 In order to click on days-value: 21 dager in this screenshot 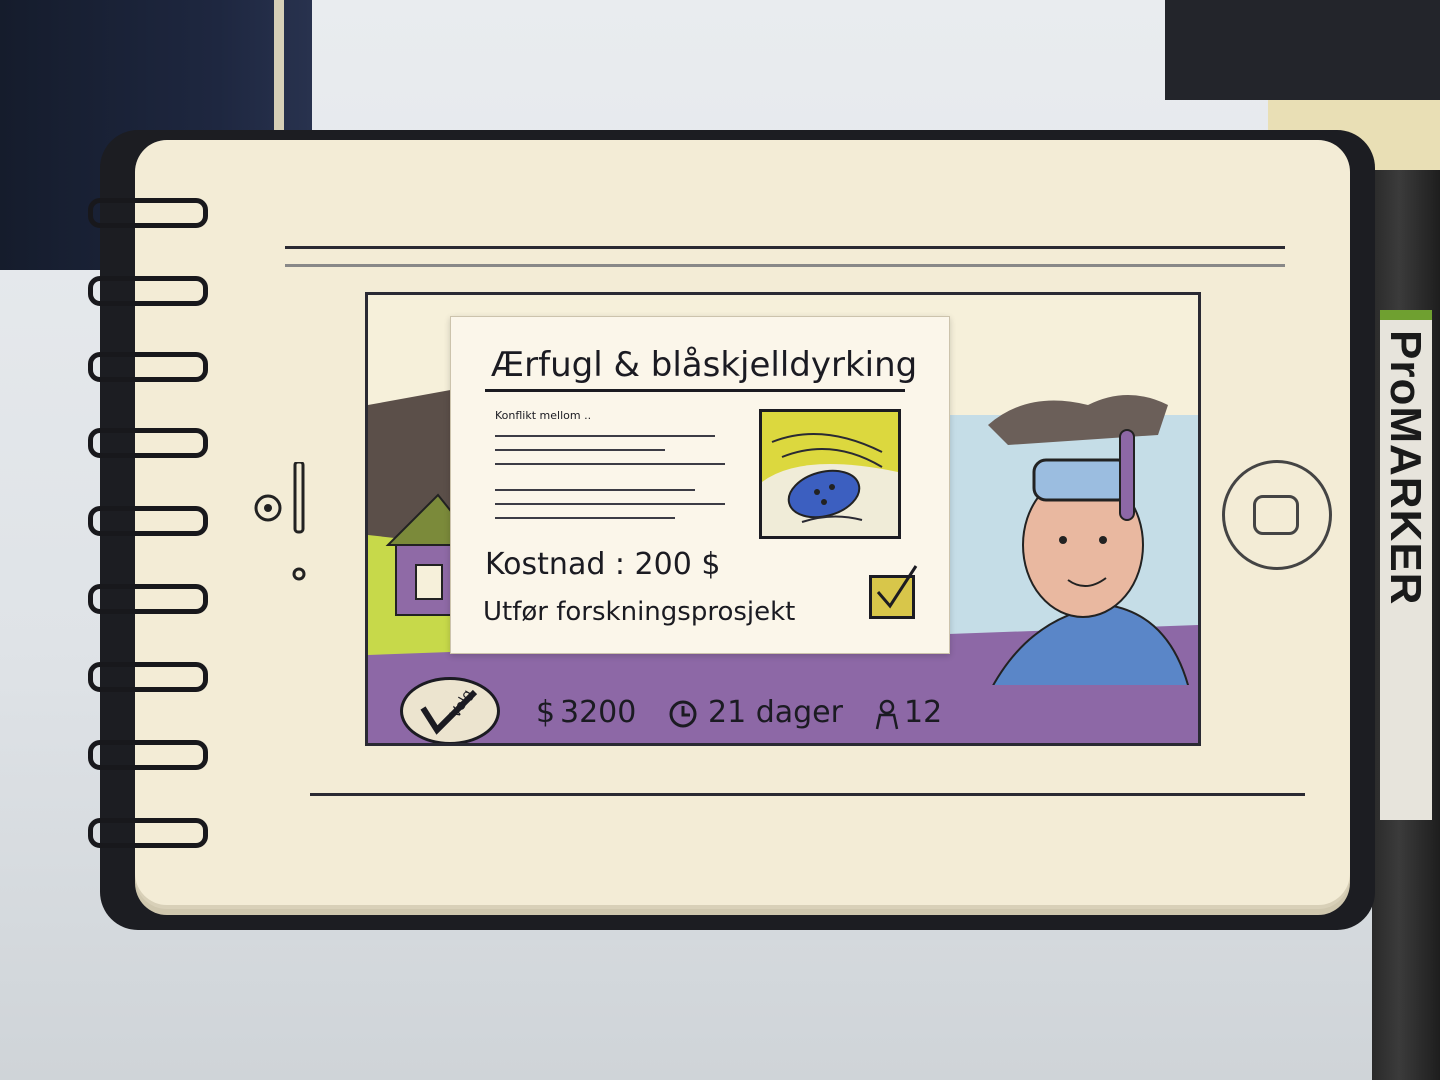, I will do `click(775, 712)`.